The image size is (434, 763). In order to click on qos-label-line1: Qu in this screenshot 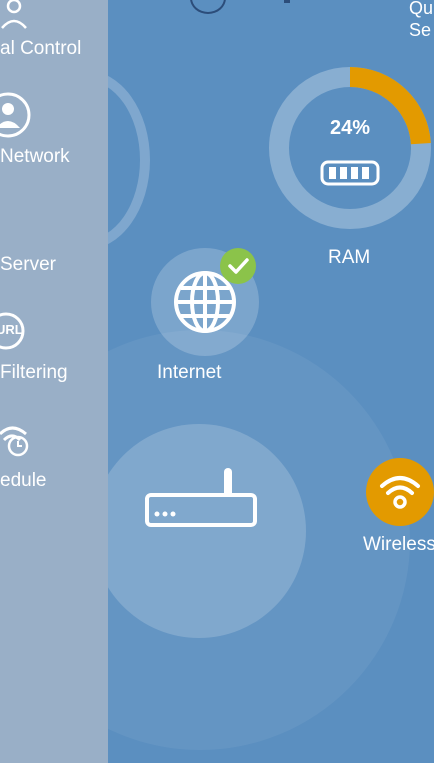, I will do `click(421, 9)`.